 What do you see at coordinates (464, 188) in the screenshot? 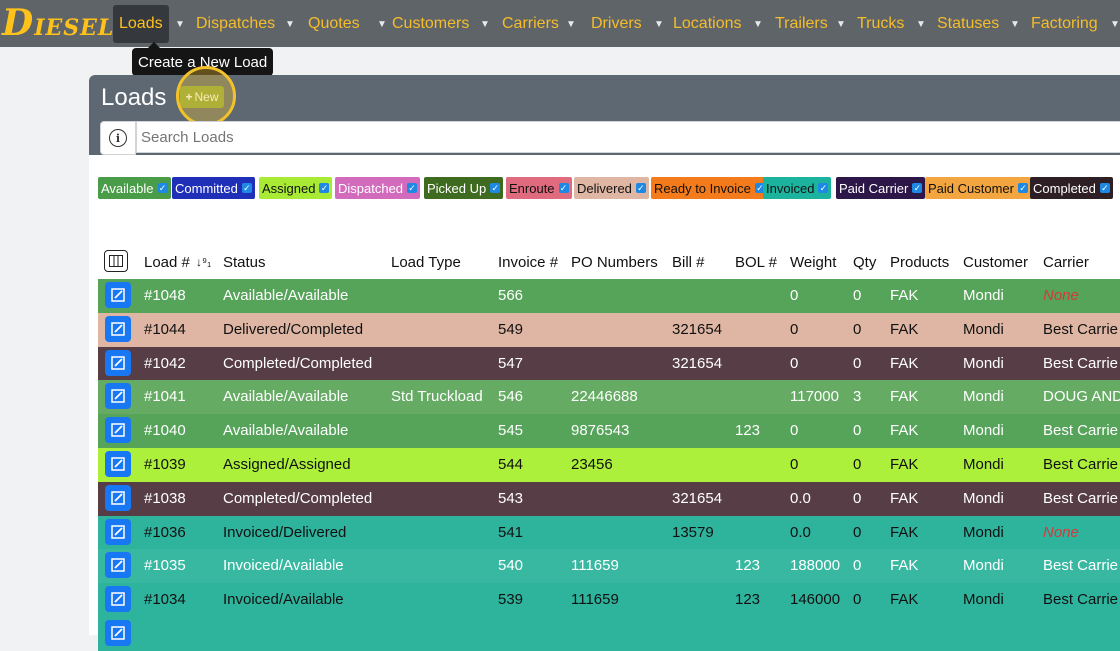
I see `filter-chip-picked-up: Picked Up ✓` at bounding box center [464, 188].